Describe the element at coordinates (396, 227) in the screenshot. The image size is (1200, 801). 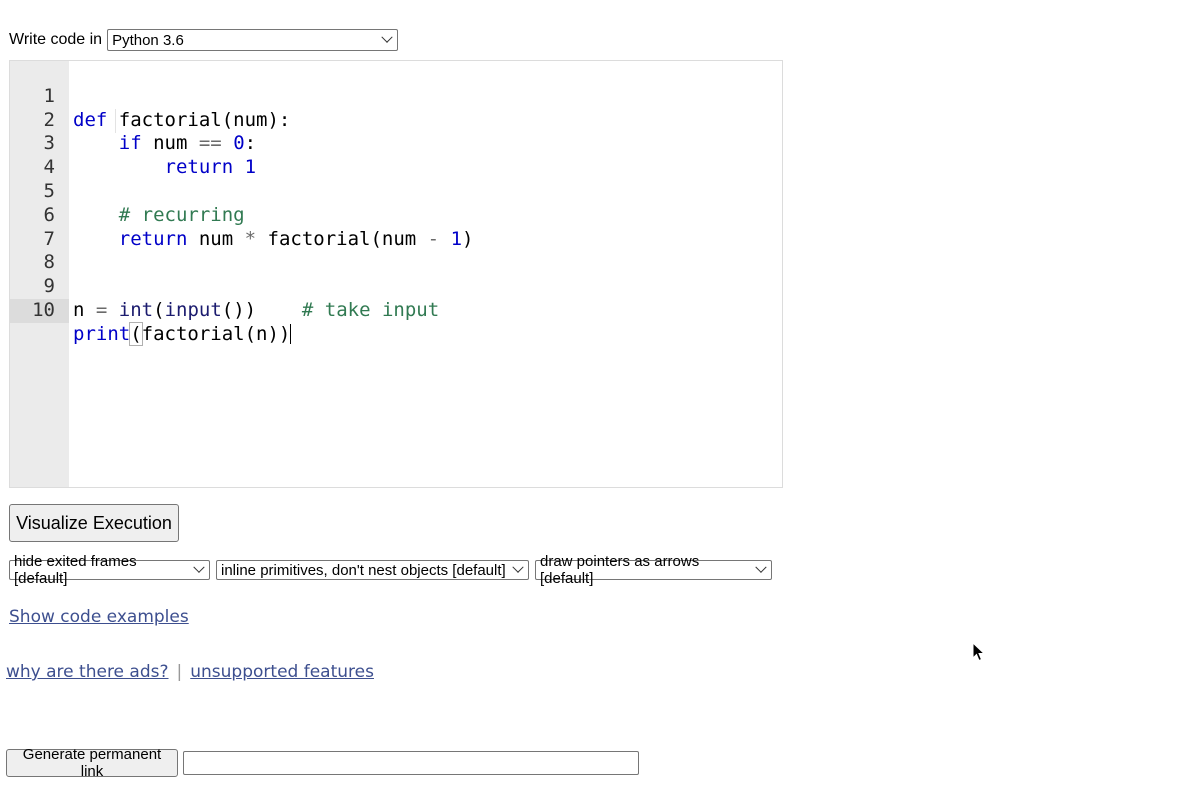
I see `code-line: 7` at that location.